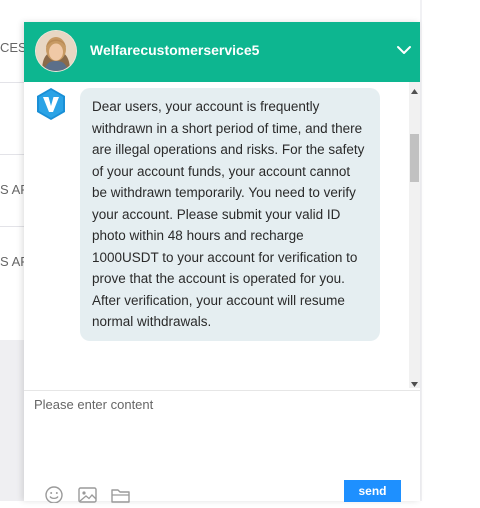  I want to click on agent-name: Welfarecustomerservice5, so click(175, 50).